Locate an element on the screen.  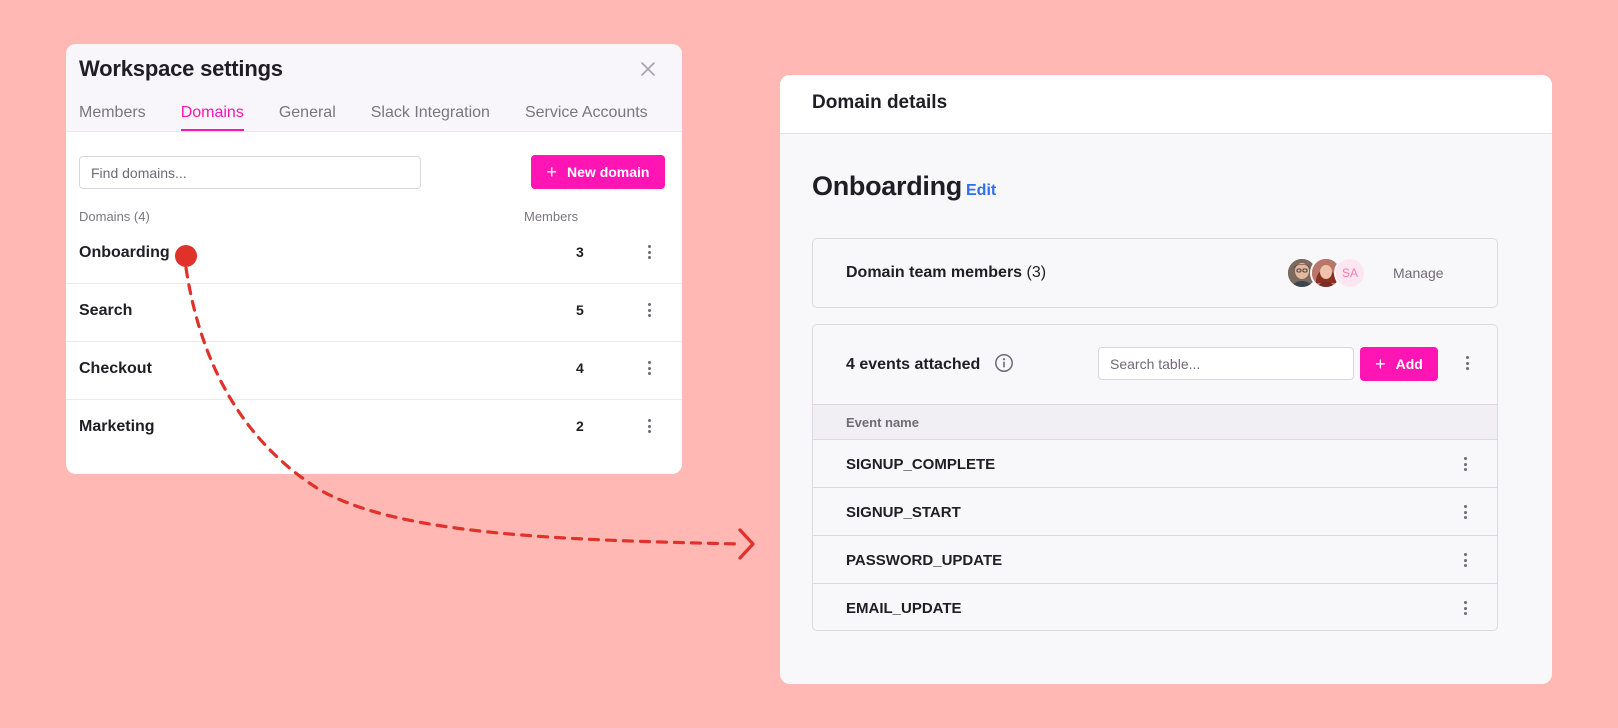
domain-row-marketing: Marketing 2 is located at coordinates (374, 429).